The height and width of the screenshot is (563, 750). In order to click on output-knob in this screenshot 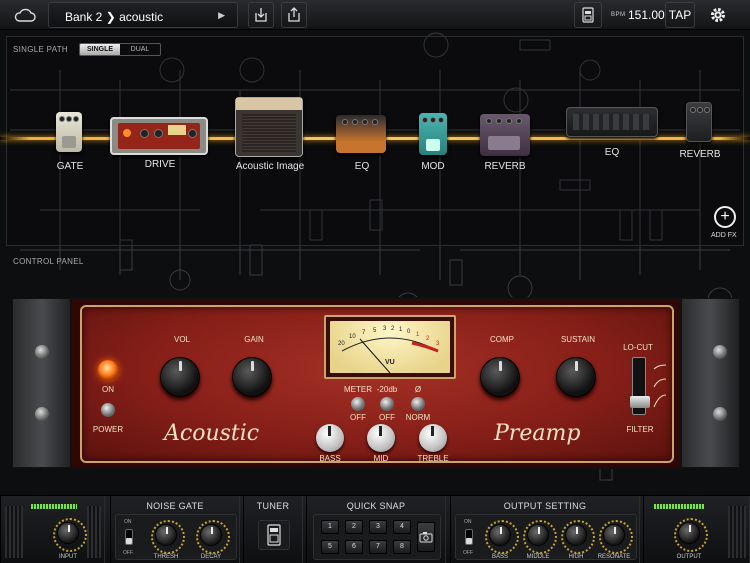, I will do `click(689, 533)`.